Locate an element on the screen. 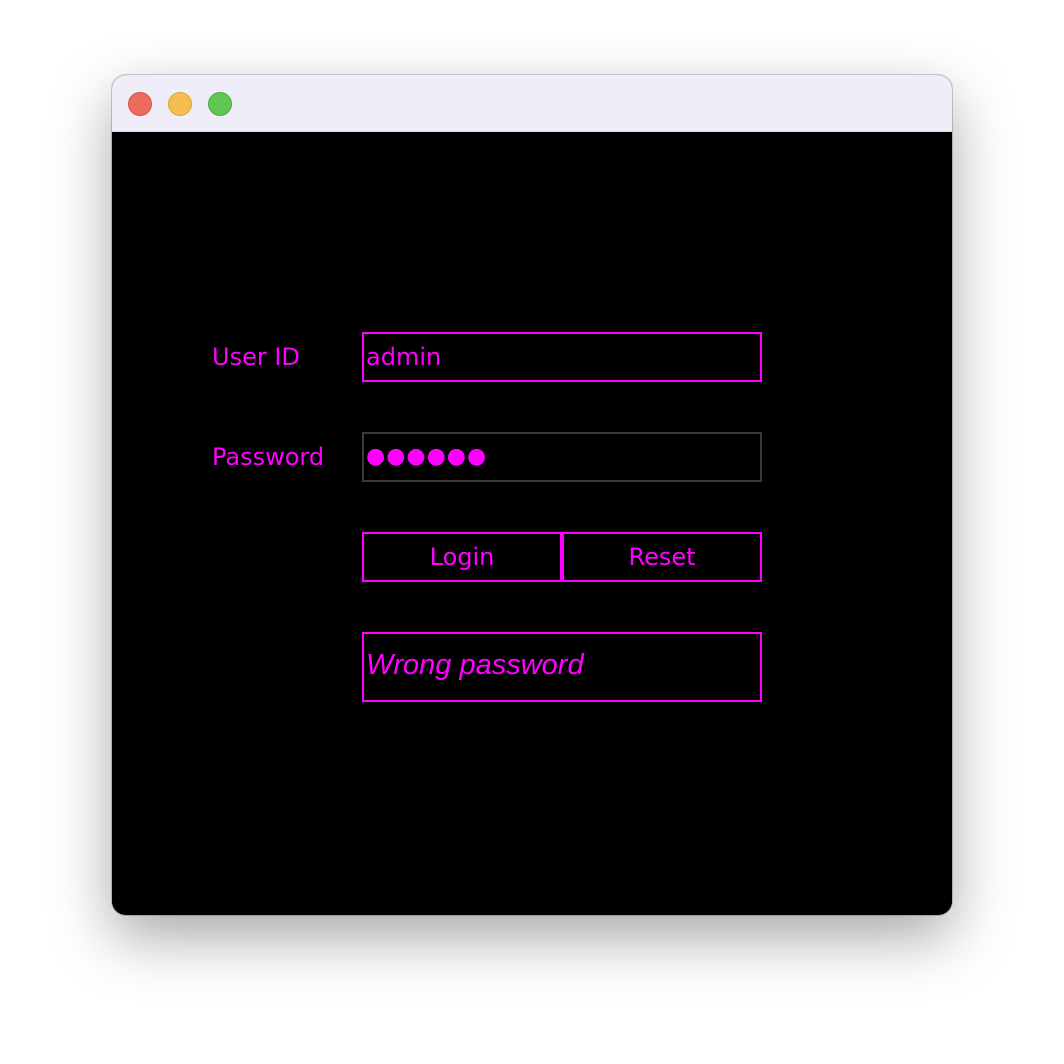 The image size is (1064, 1064). close-window-button is located at coordinates (140, 104).